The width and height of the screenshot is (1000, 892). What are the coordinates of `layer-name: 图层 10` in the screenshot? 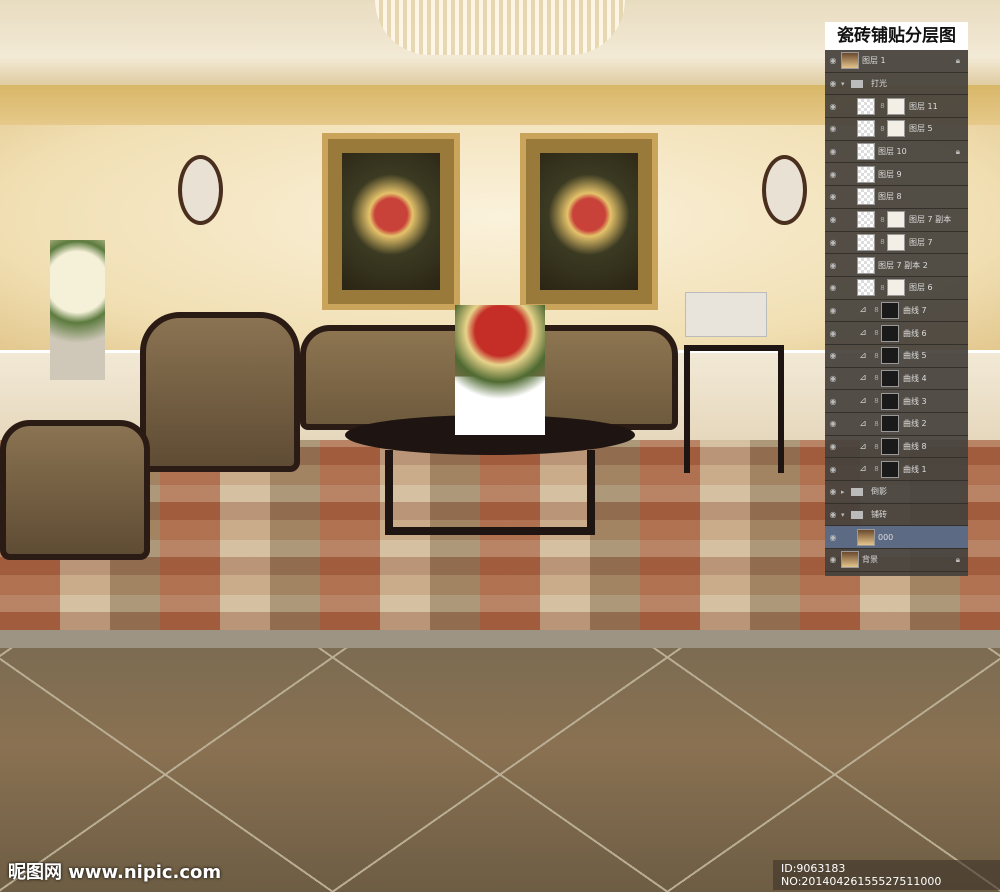 It's located at (892, 152).